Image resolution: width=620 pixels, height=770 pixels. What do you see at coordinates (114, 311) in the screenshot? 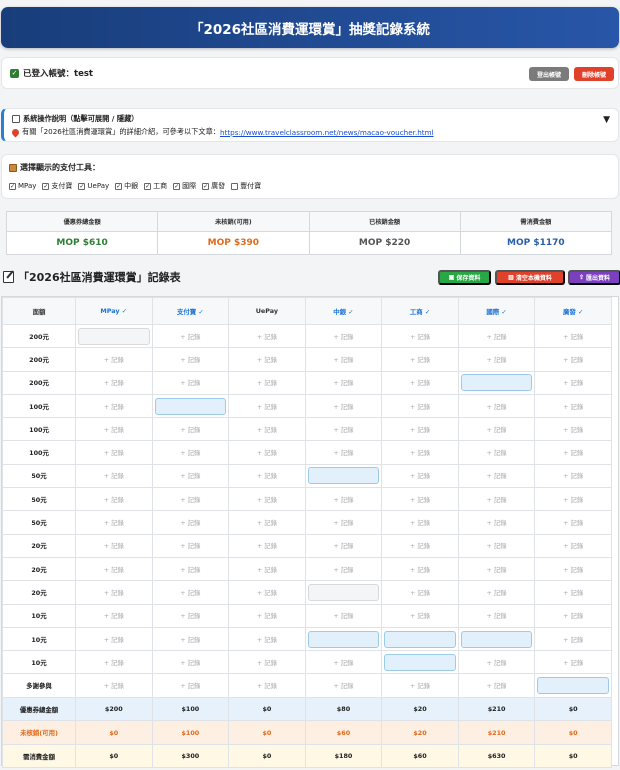
I see `column-header: MPay ✓` at bounding box center [114, 311].